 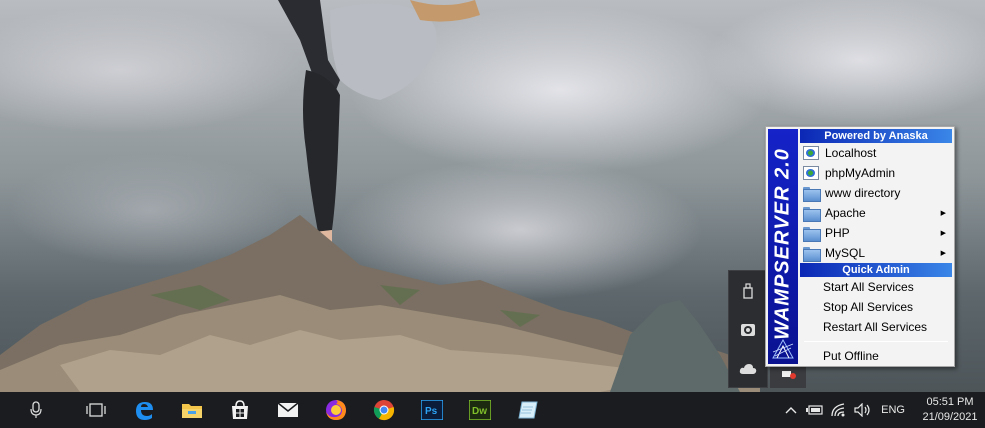 I want to click on dreamweaver-button: Dw, so click(x=480, y=410).